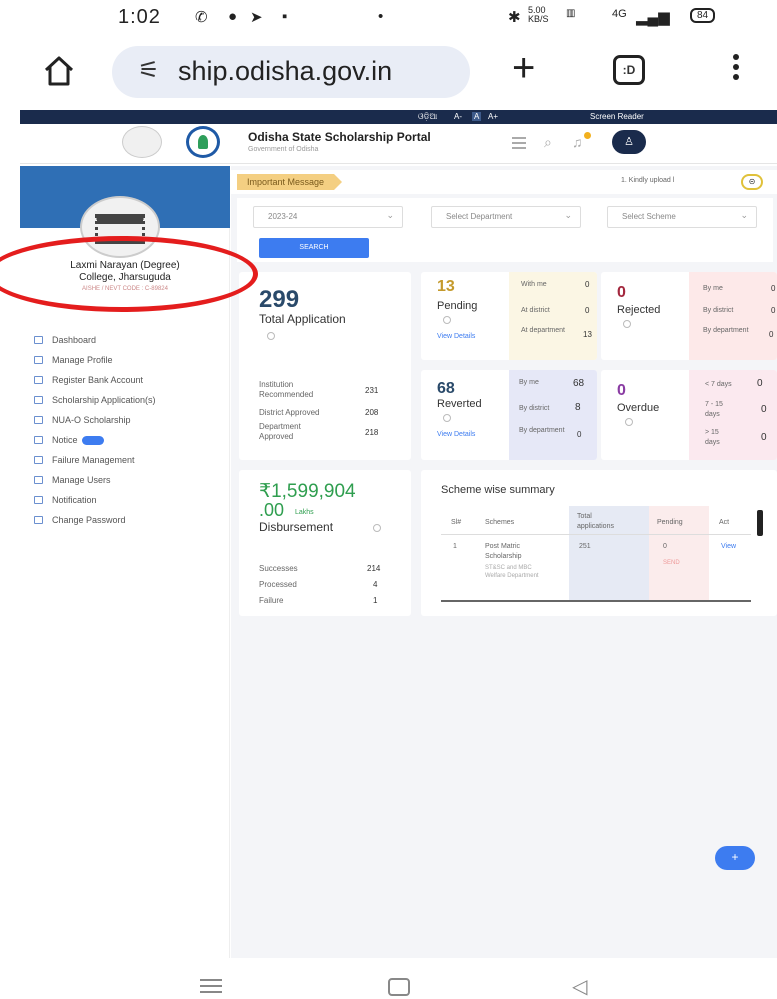  I want to click on browser-toolbar: ⚟ ship.odisha.gov.in + :D, so click(388, 71).